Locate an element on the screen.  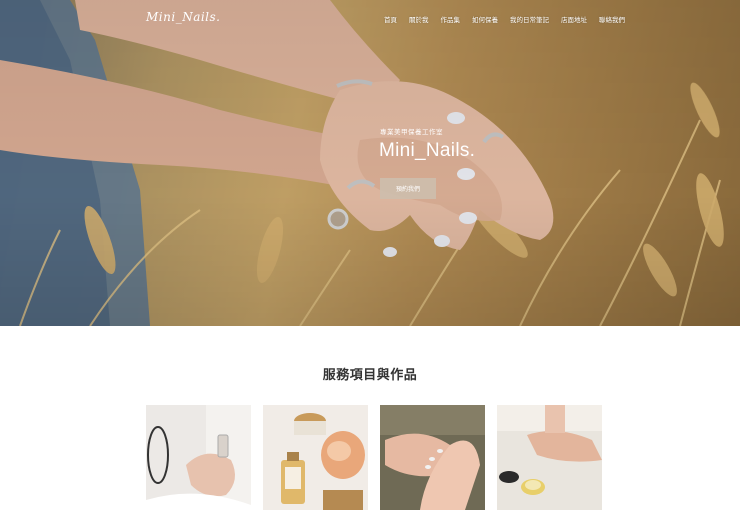
photo-cosmetics-products-icon is located at coordinates (315, 457).